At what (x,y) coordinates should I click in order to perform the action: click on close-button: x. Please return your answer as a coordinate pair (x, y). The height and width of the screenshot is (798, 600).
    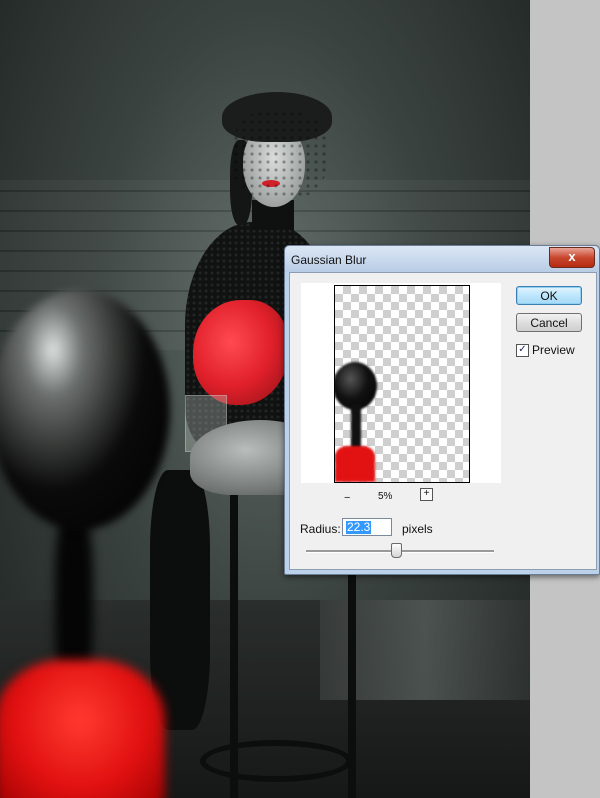
    Looking at the image, I should click on (572, 257).